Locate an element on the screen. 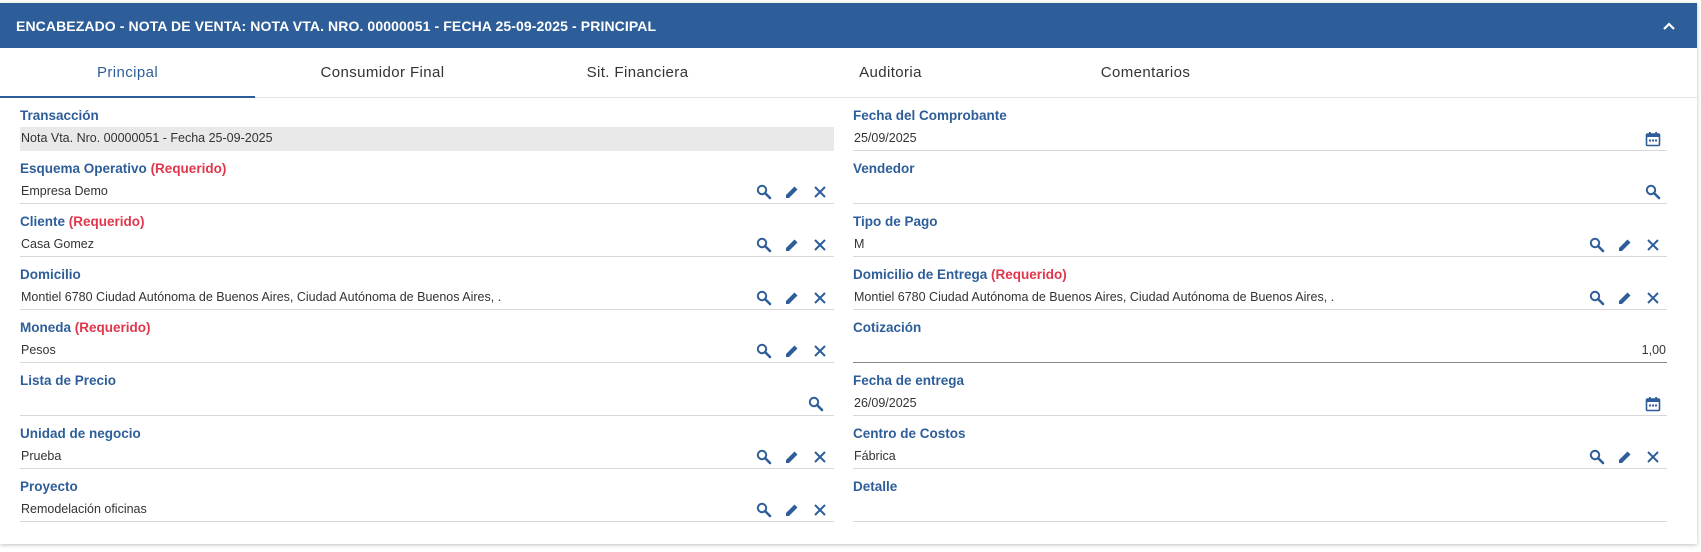 The image size is (1701, 552). field-fecha-de-entrega: Fecha de entrega 26/09/2025 is located at coordinates (1260, 390).